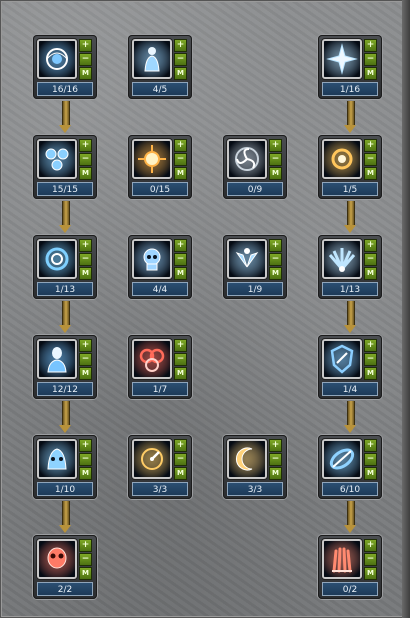 The height and width of the screenshot is (618, 410). I want to click on golden-core-icon, so click(342, 159).